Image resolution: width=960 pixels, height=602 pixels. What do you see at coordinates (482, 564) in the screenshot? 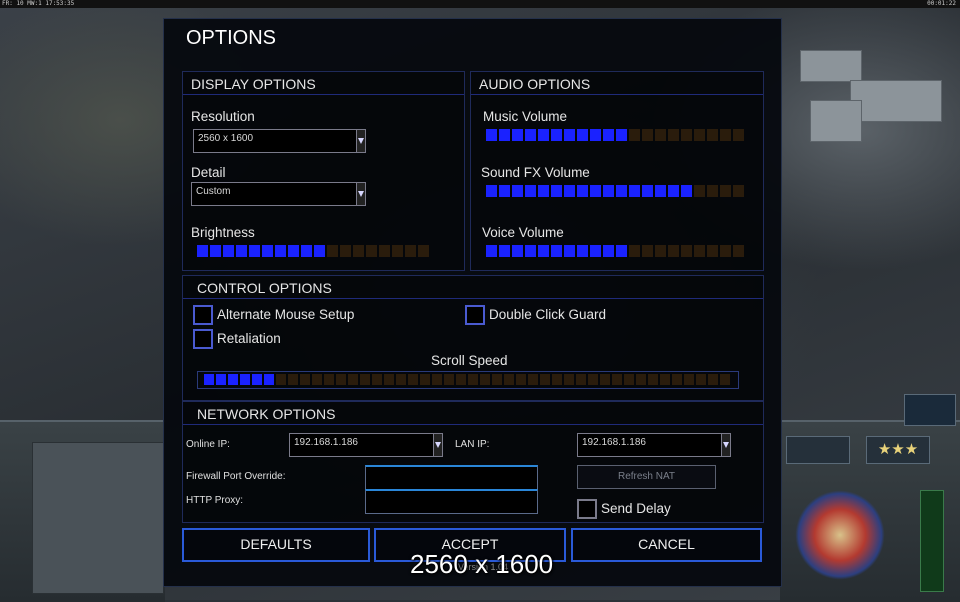
I see `resolution-caption: 2560 x 1600` at bounding box center [482, 564].